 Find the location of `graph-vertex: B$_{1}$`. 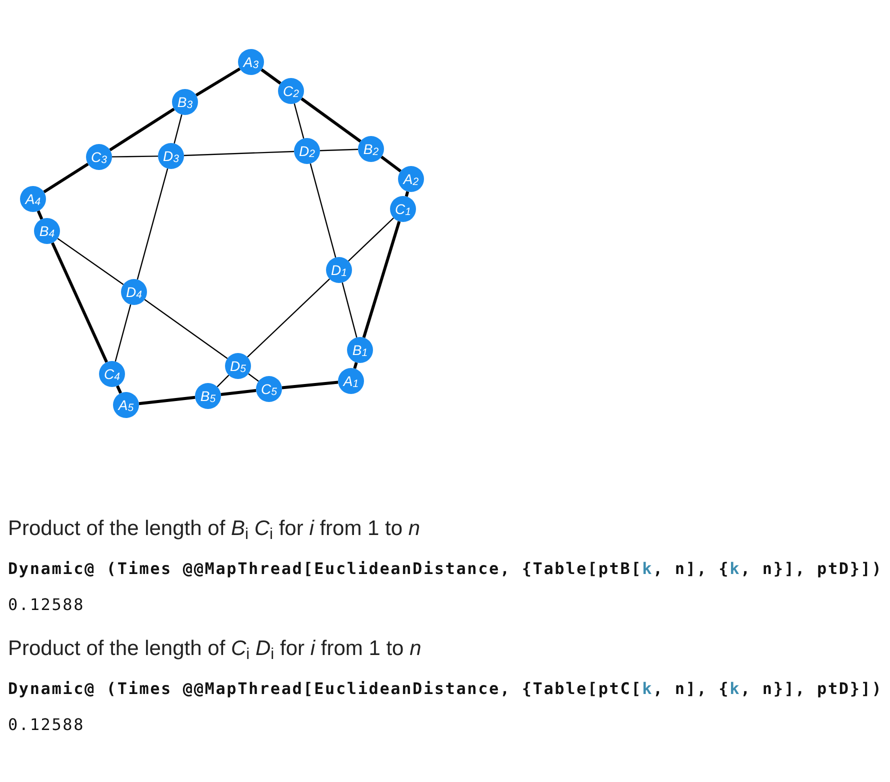

graph-vertex: B$_{1}$ is located at coordinates (360, 350).